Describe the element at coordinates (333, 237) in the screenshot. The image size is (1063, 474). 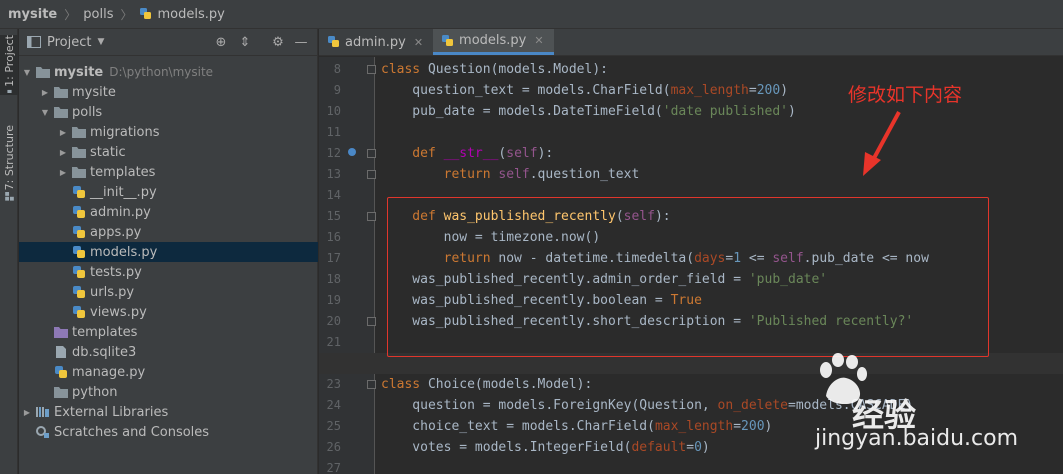
I see `line-number: 16` at that location.